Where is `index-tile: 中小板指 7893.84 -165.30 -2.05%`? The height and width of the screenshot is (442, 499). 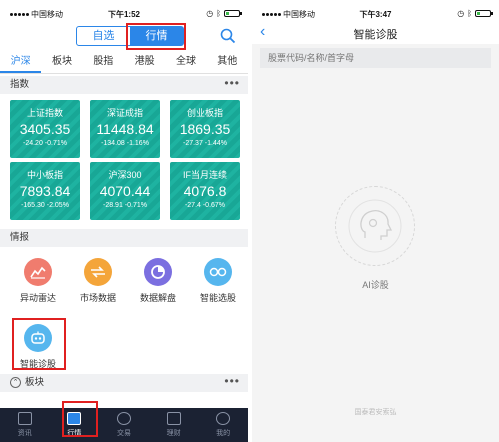
index-tile: 中小板指 7893.84 -165.30 -2.05% is located at coordinates (45, 191).